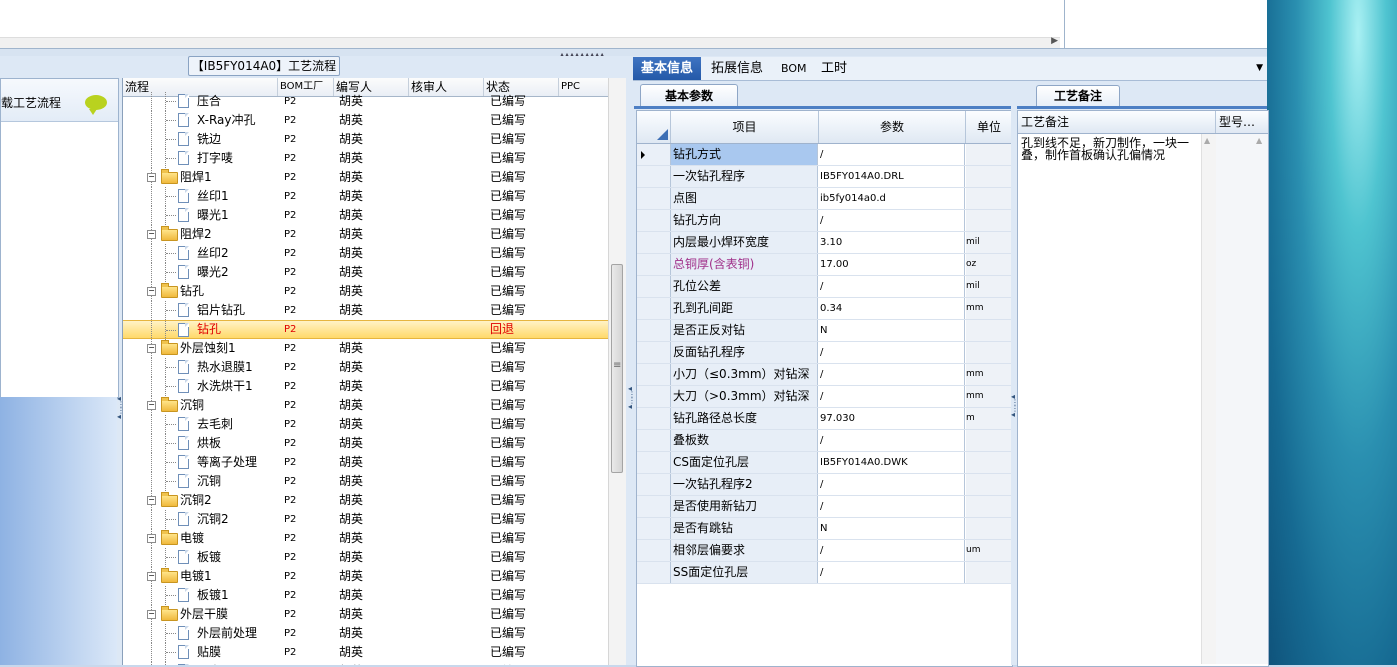 The image size is (1397, 667). I want to click on param-row: 点图 ib5fy014a0.d, so click(824, 199).